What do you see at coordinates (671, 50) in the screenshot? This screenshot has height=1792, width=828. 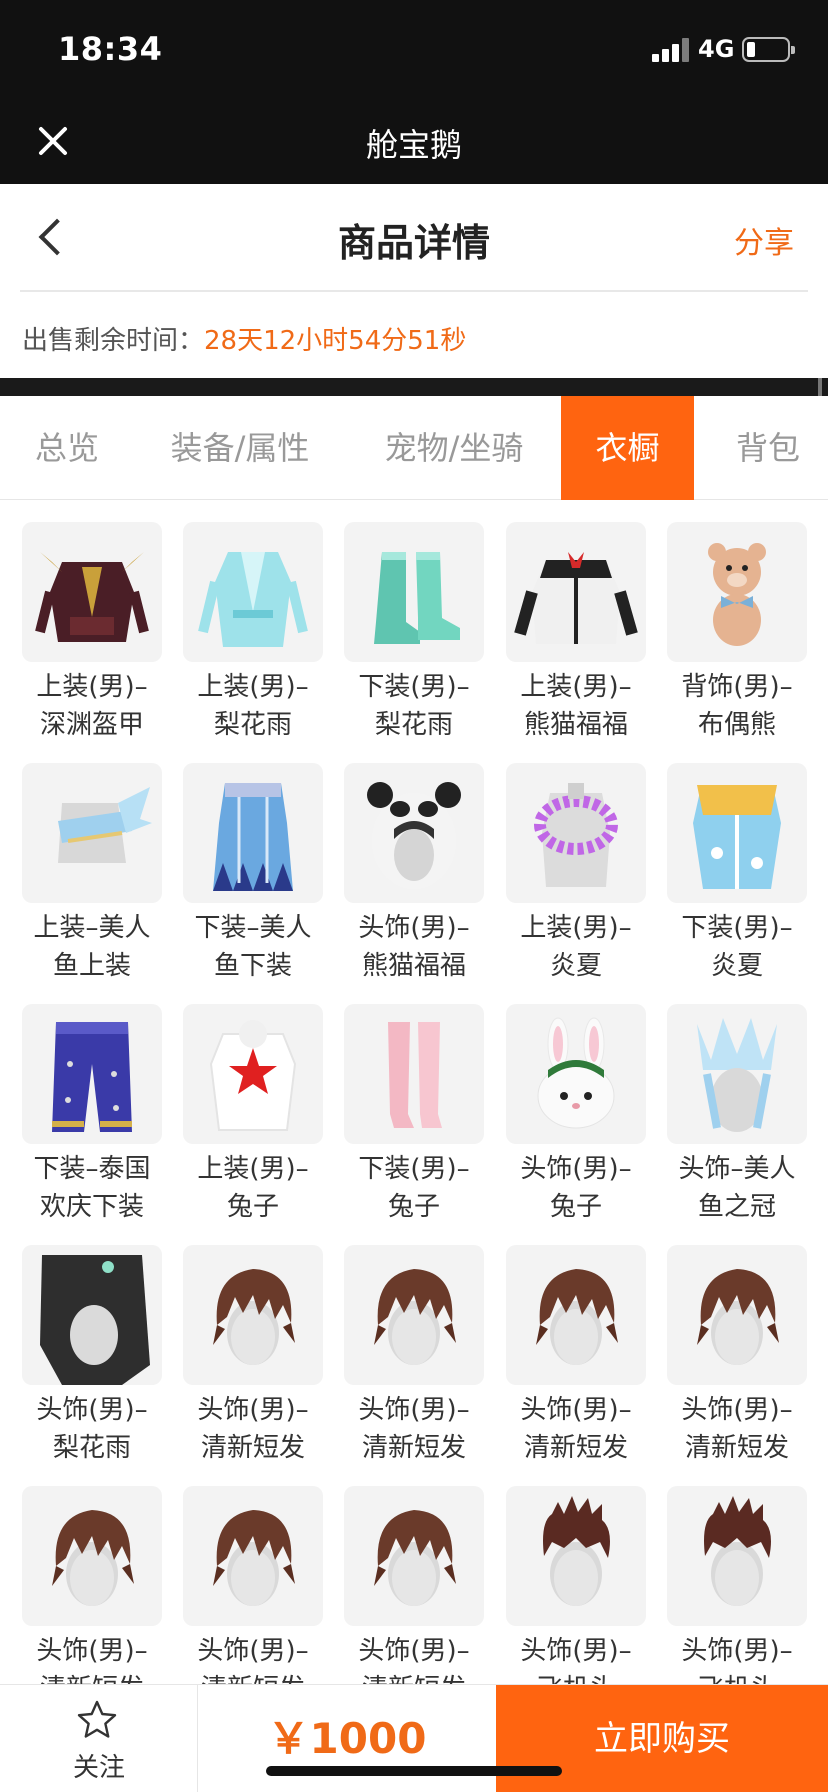 I see `signal-icon` at bounding box center [671, 50].